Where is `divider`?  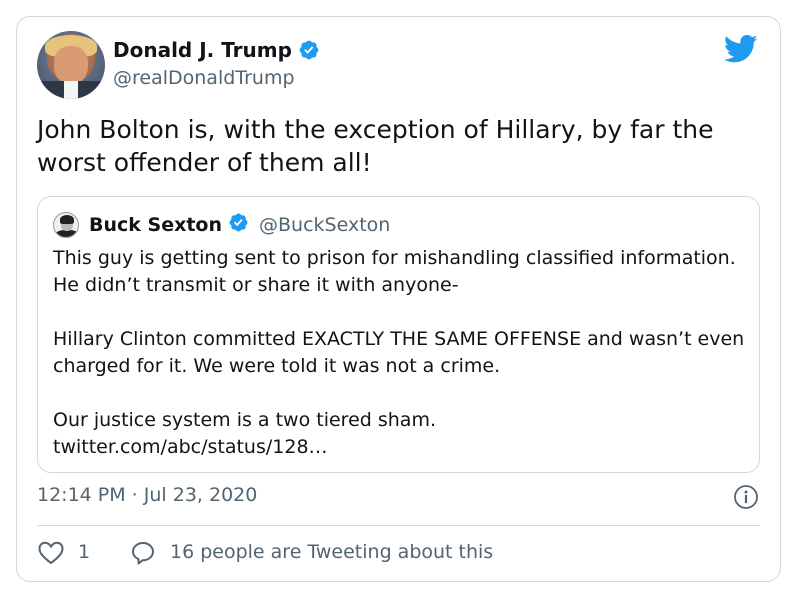
divider is located at coordinates (398, 525).